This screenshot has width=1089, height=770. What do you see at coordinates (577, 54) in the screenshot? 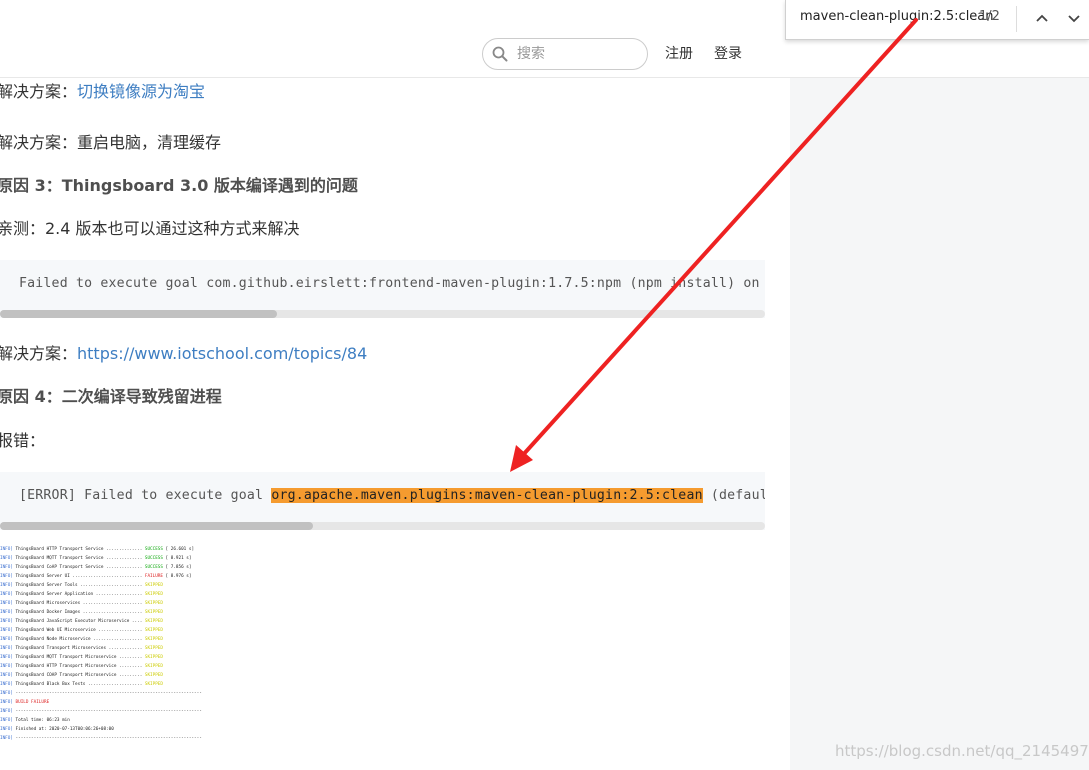
I see `search-input` at bounding box center [577, 54].